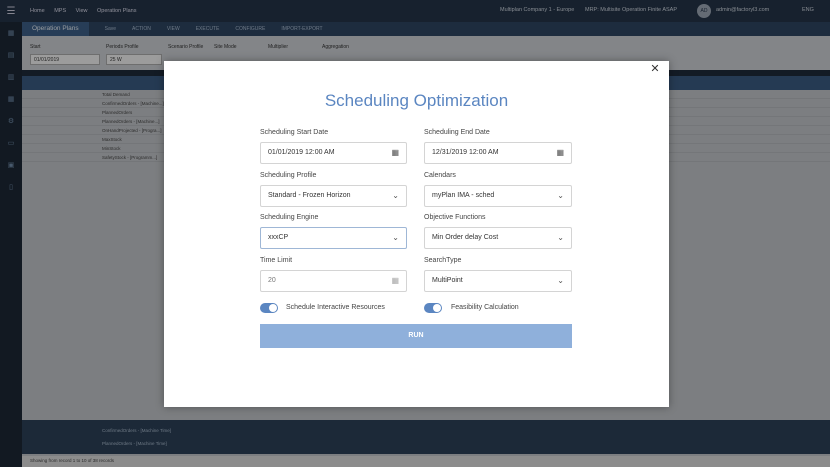 This screenshot has height=467, width=830. What do you see at coordinates (301, 152) in the screenshot?
I see `start-date-value: 01/01/2019 12:00 AM` at bounding box center [301, 152].